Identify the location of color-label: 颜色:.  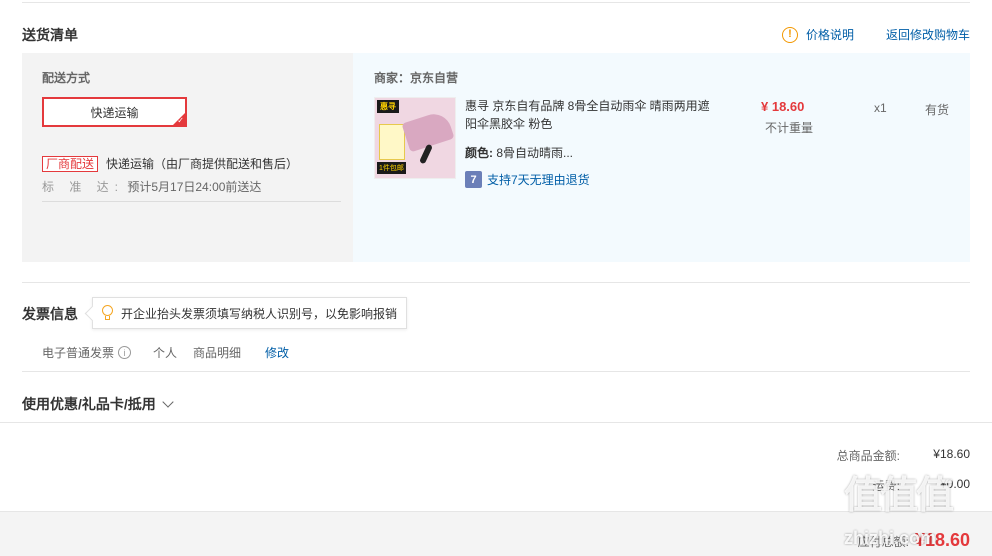
(479, 153).